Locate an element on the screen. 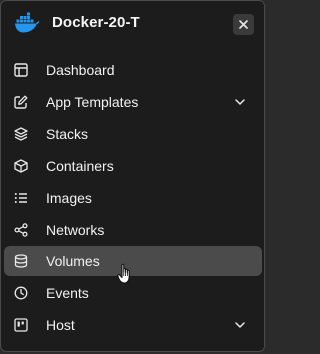 This screenshot has height=354, width=320. share-icon is located at coordinates (21, 230).